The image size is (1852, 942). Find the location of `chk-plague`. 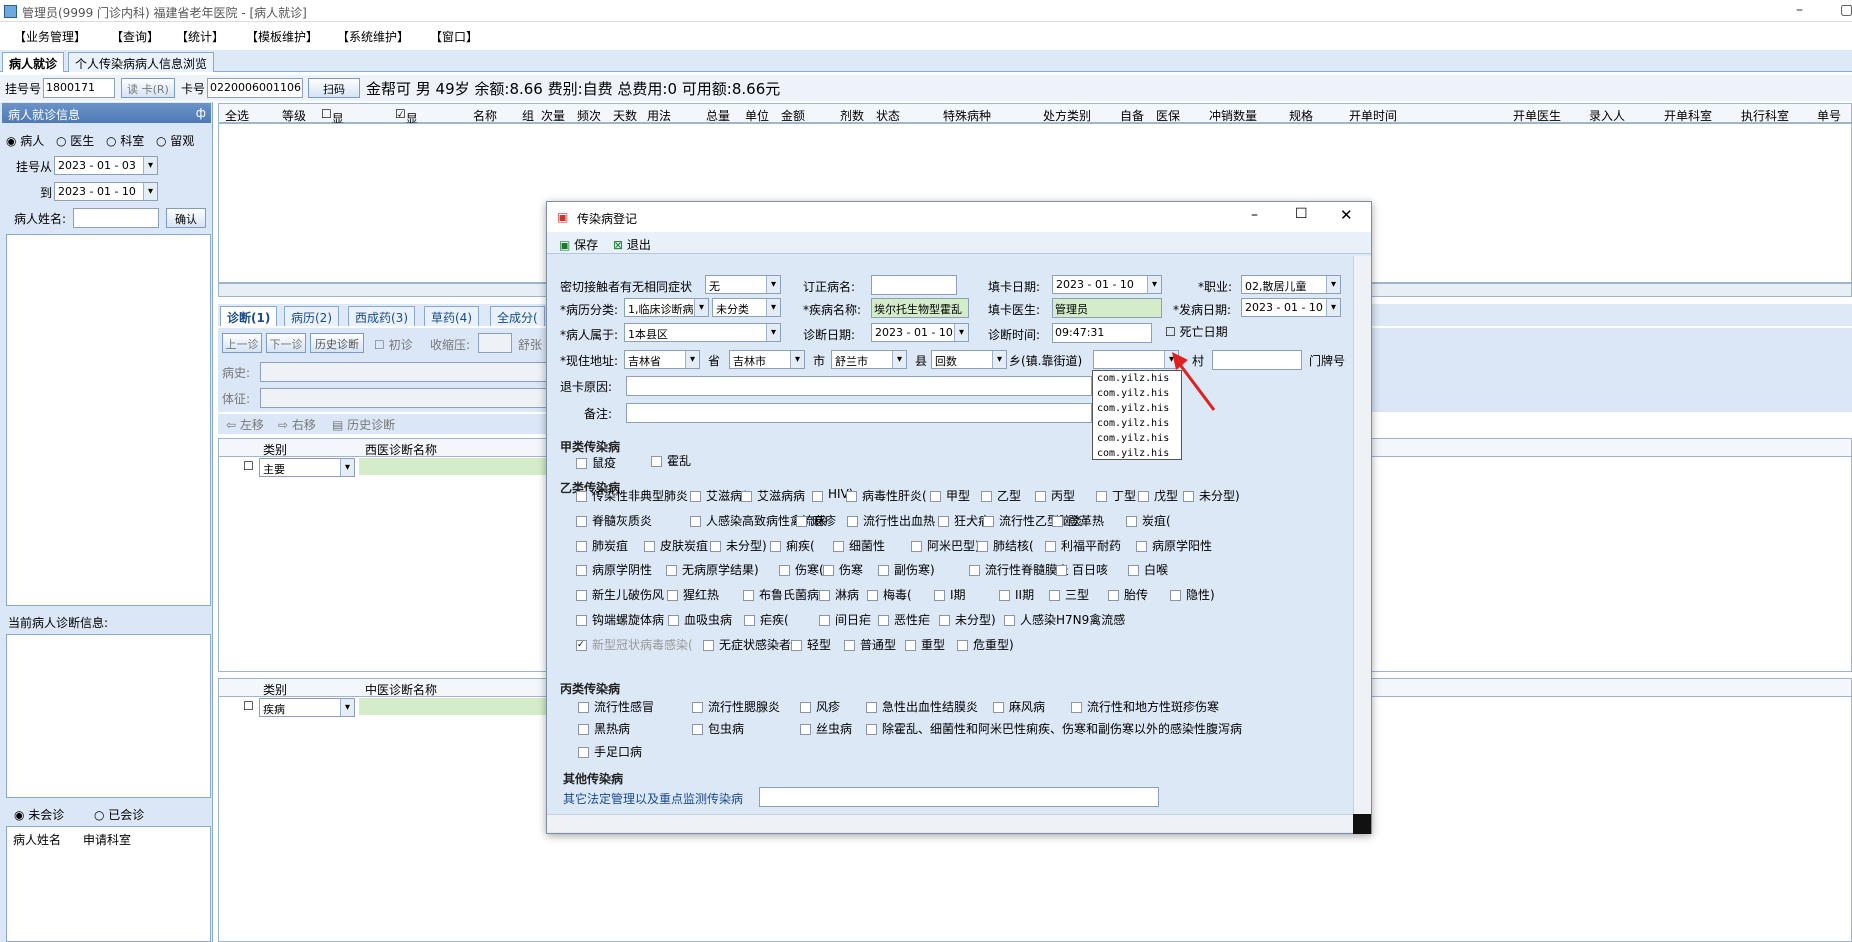

chk-plague is located at coordinates (581, 463).